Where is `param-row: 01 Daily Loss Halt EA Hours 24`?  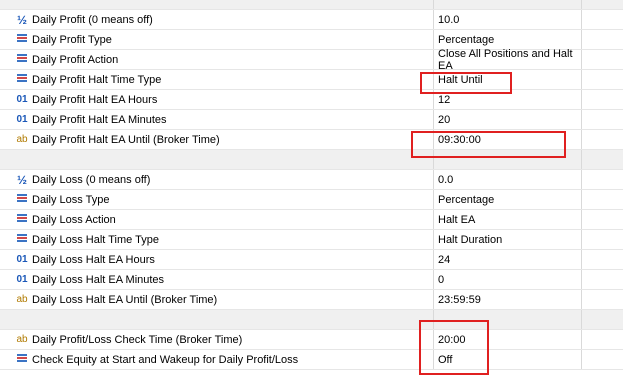 param-row: 01 Daily Loss Halt EA Hours 24 is located at coordinates (311, 260).